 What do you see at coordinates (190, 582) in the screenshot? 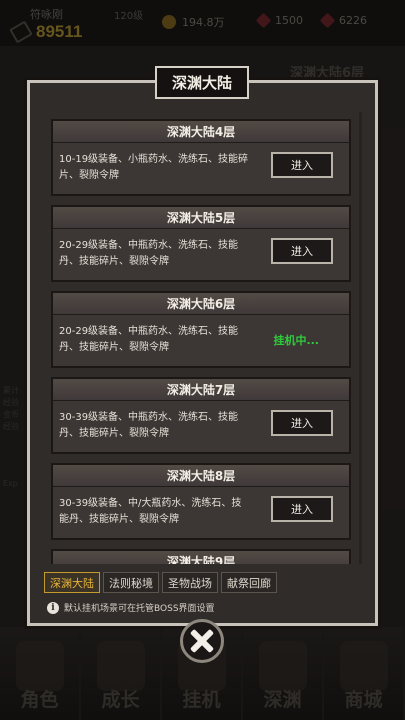
I see `tab-relic-battlefield: 圣物战场` at bounding box center [190, 582].